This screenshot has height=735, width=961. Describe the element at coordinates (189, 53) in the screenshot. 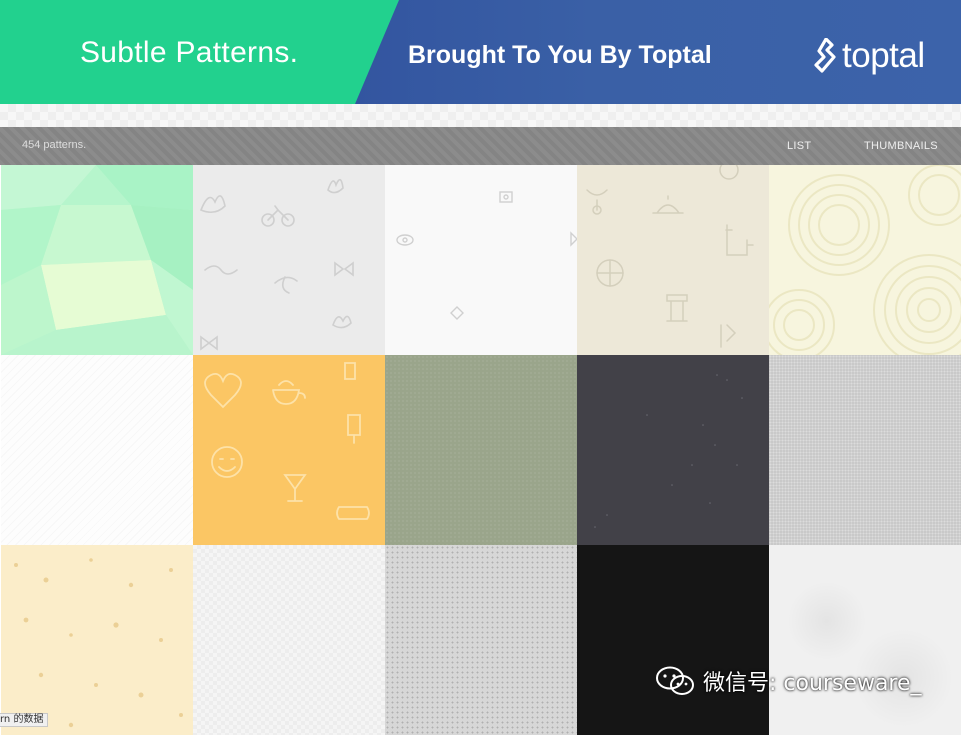

I see `site-title: Subtle Patterns.` at that location.